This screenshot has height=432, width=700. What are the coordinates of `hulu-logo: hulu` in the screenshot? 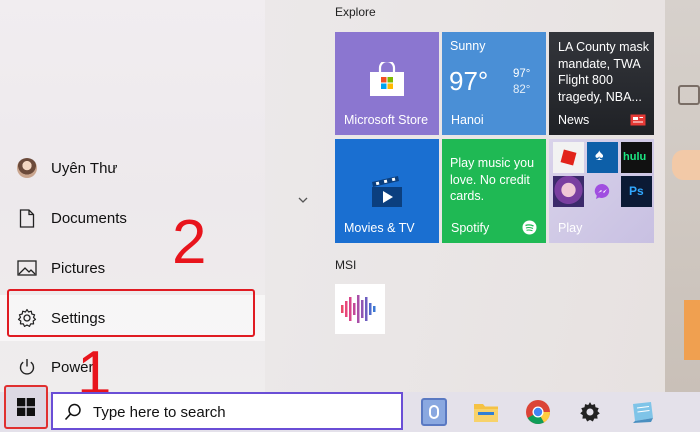 It's located at (635, 157).